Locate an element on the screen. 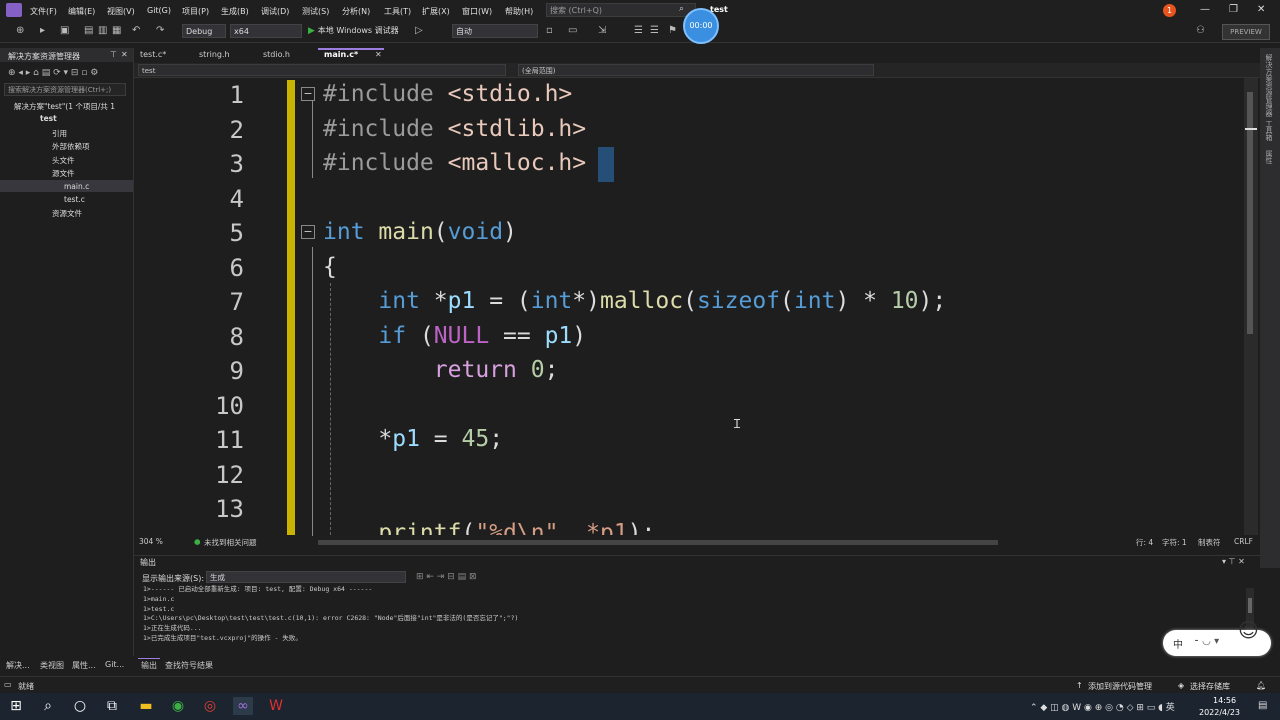  save-all-icon: ▦ is located at coordinates (116, 30).